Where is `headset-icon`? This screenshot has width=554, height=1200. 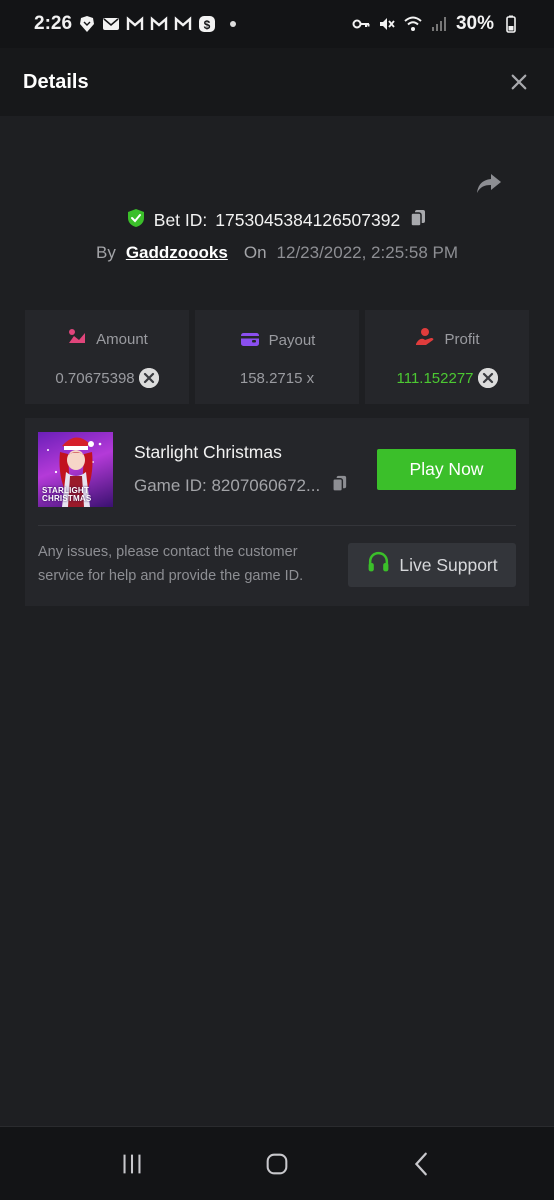 headset-icon is located at coordinates (378, 565).